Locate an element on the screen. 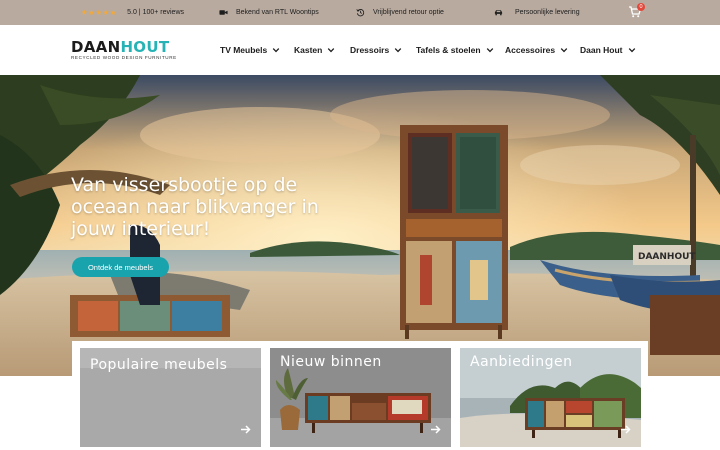 The width and height of the screenshot is (720, 450). nav-dressoirs: Dressoirs is located at coordinates (376, 50).